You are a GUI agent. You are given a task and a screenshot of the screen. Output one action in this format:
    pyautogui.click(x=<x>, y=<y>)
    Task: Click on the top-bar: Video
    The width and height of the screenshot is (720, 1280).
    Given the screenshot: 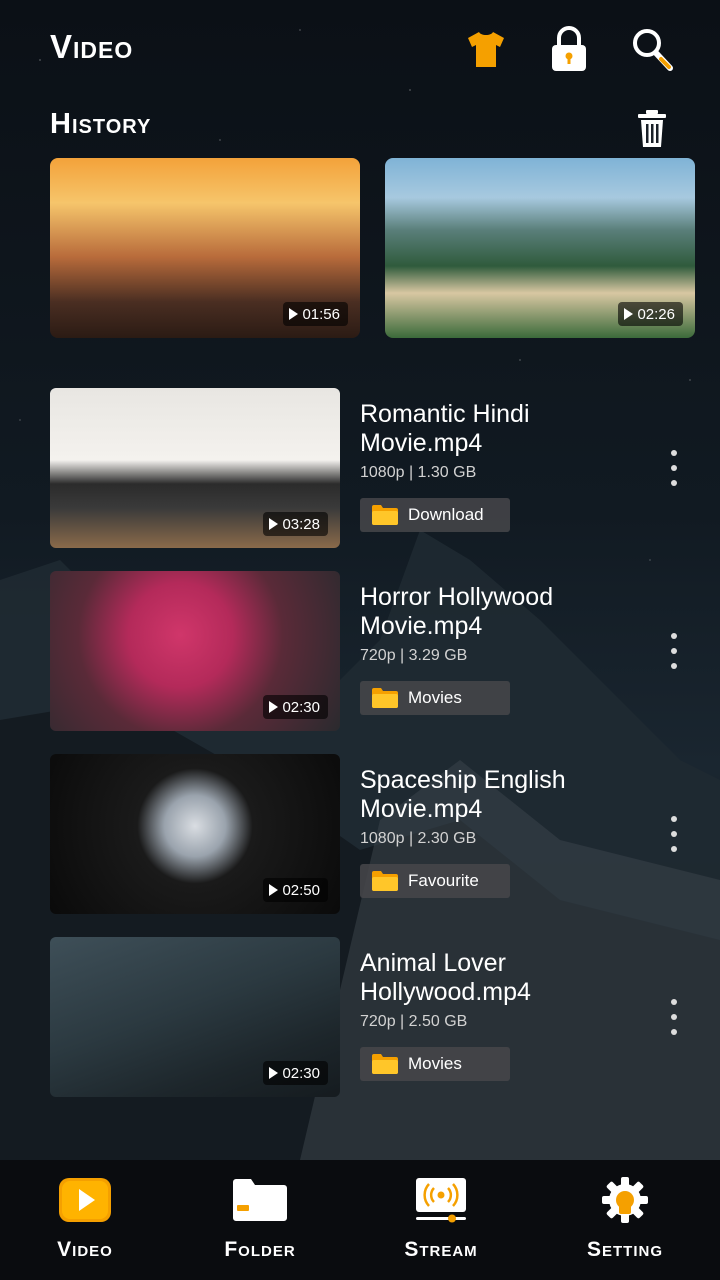 What is the action you would take?
    pyautogui.click(x=365, y=49)
    